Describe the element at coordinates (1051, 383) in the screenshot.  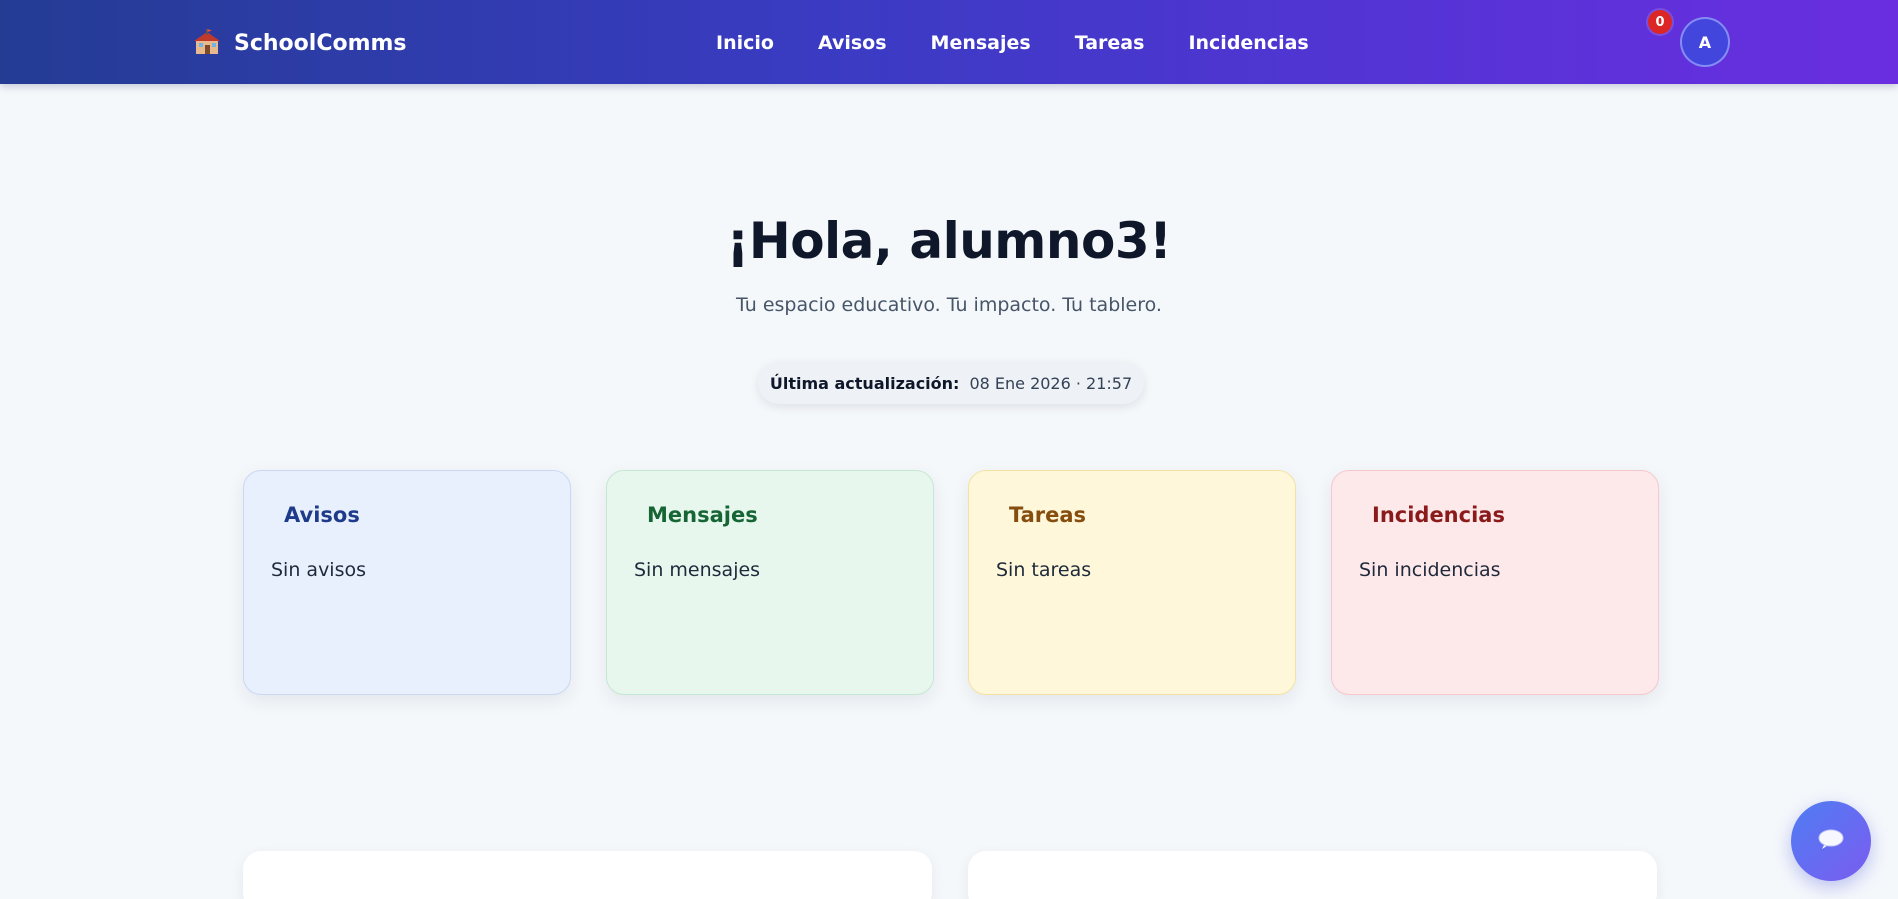
I see `last-update-value: 08 Ene 2026 · 21:57` at that location.